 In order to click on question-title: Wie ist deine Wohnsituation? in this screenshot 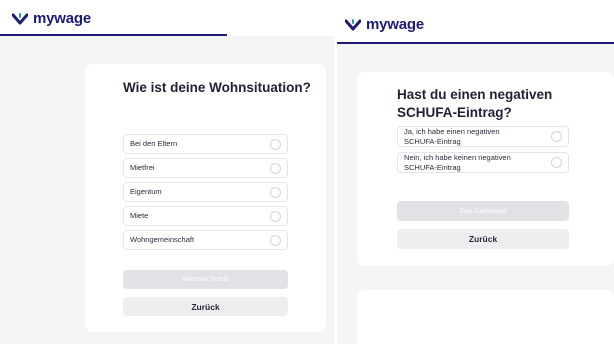, I will do `click(217, 87)`.